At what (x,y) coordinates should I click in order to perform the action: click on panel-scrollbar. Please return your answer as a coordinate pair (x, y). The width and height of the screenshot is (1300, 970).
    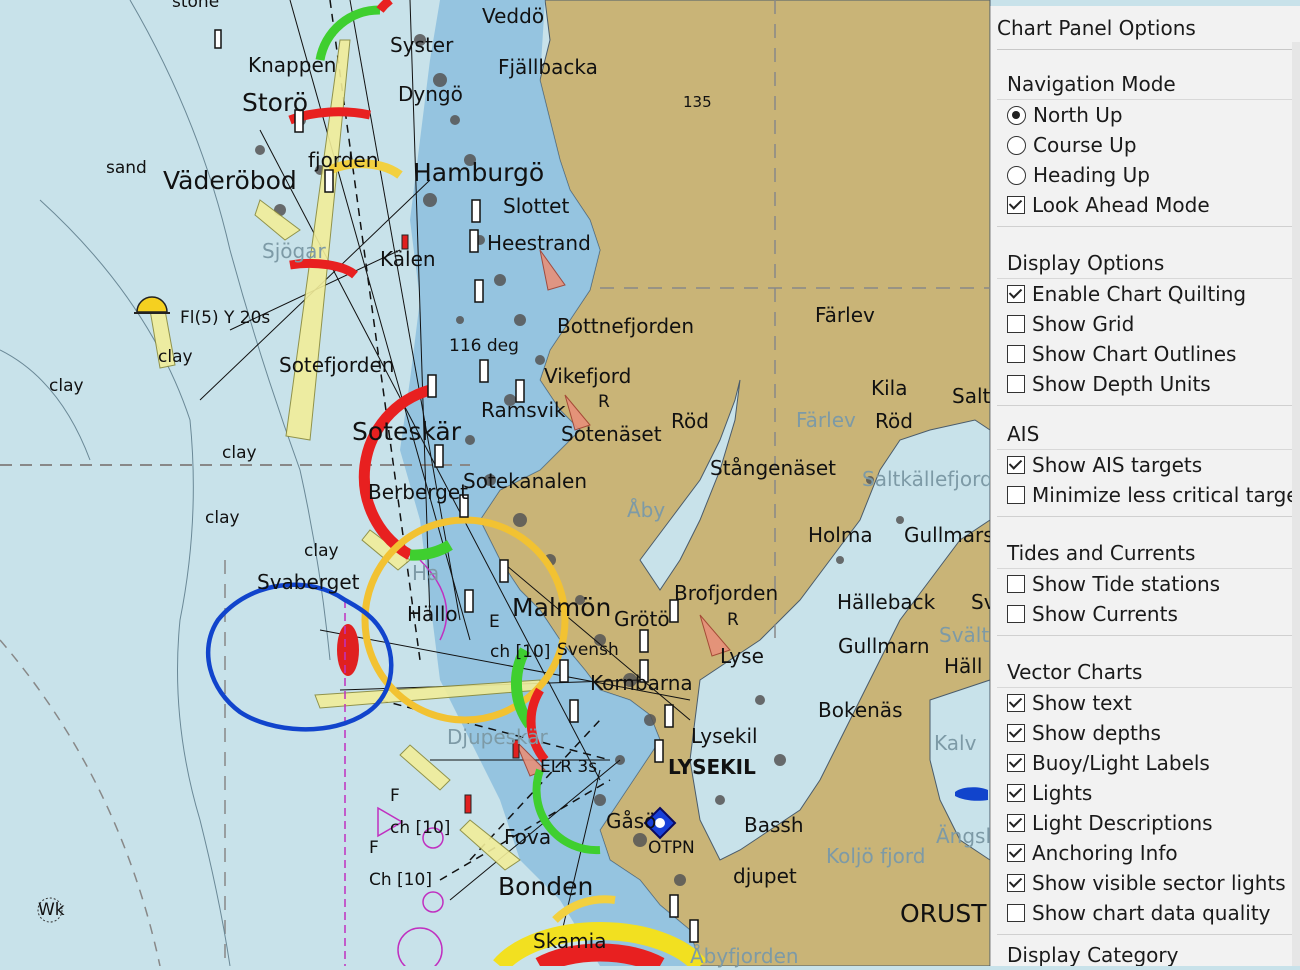
    Looking at the image, I should click on (1296, 504).